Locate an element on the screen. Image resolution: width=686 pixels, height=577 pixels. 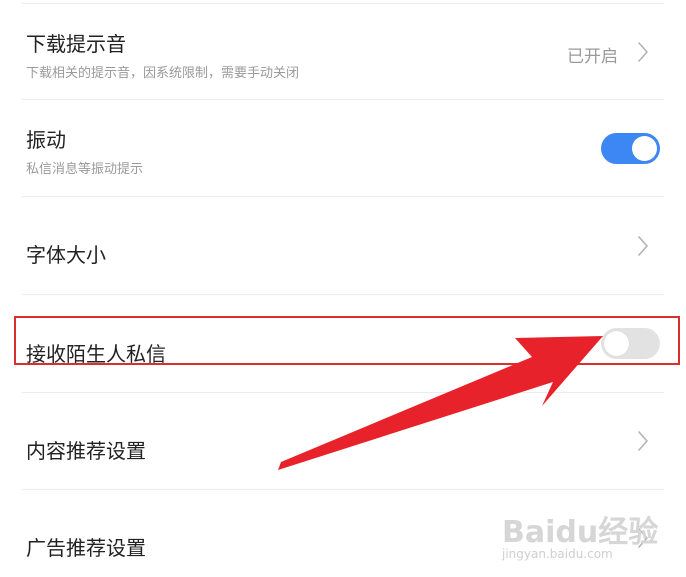
row-title: 字体大小 is located at coordinates (66, 255).